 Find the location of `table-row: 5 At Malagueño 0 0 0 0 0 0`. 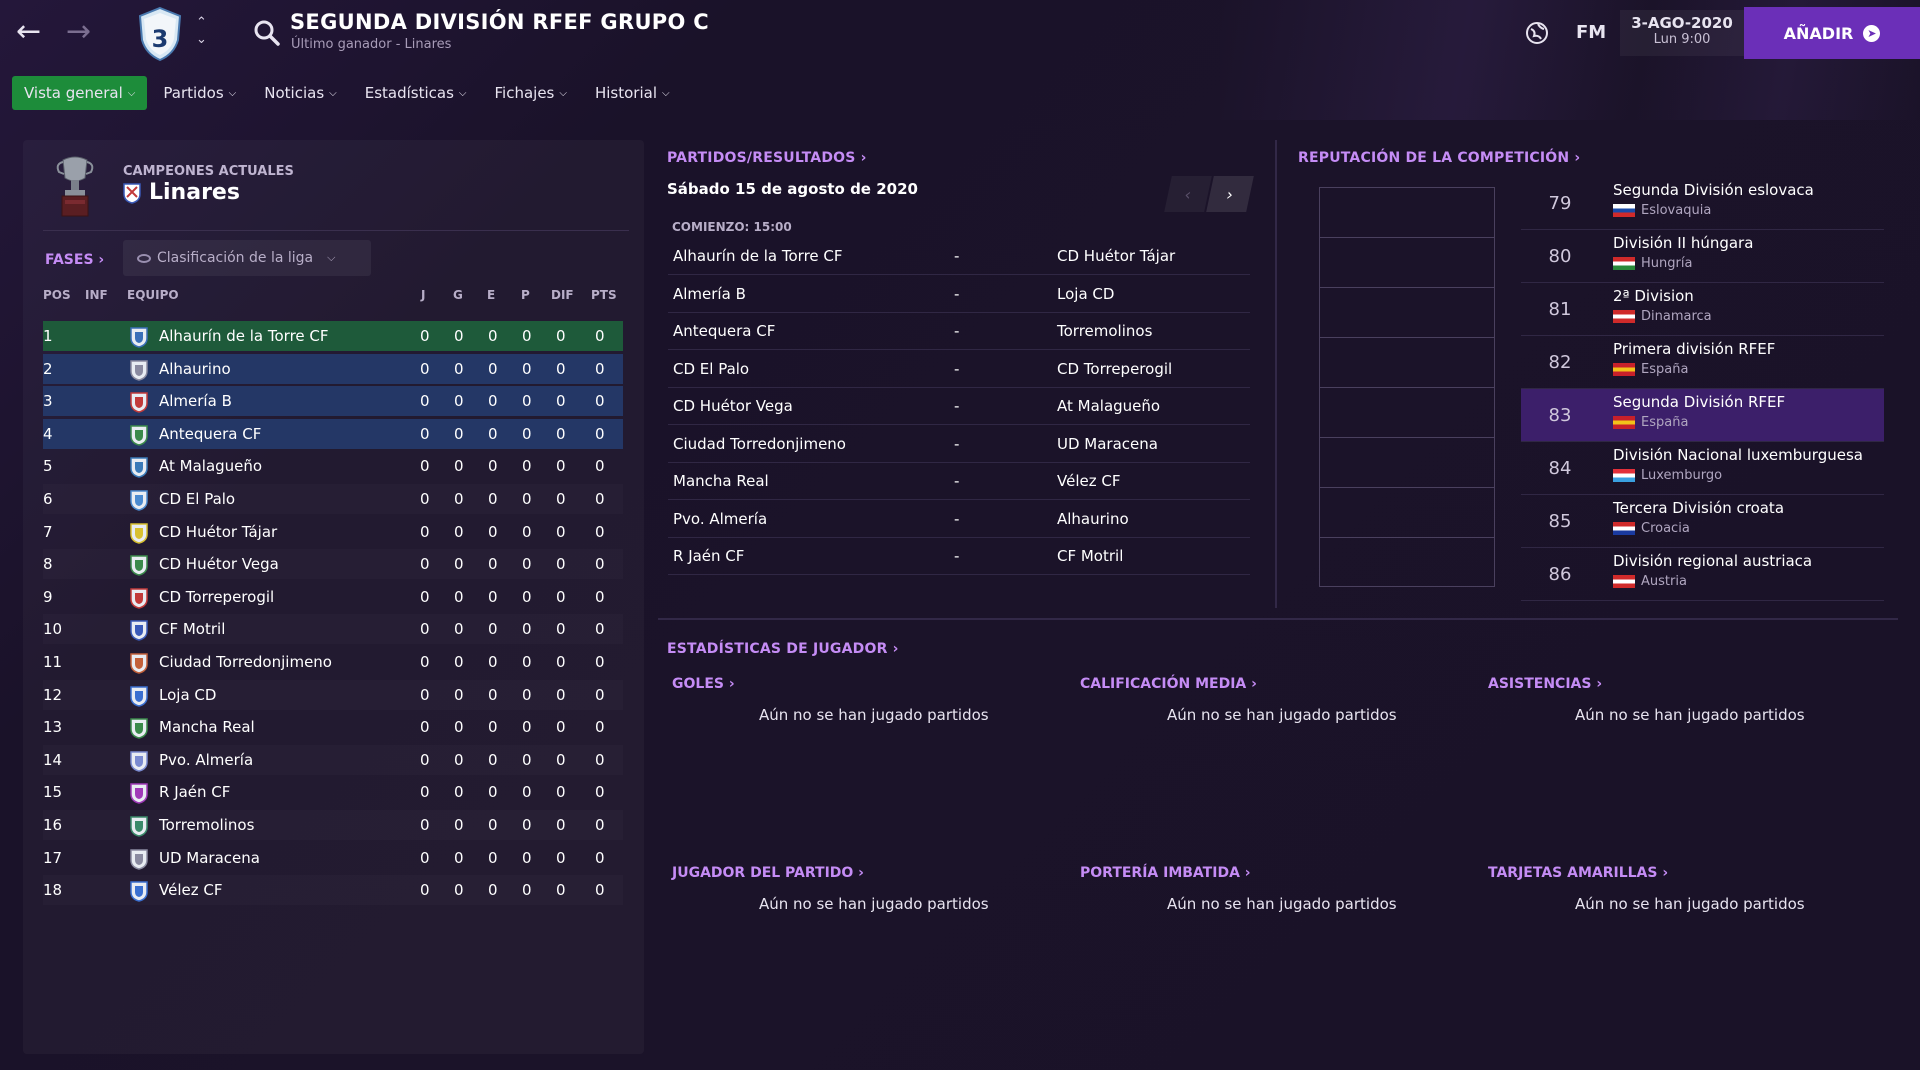

table-row: 5 At Malagueño 0 0 0 0 0 0 is located at coordinates (333, 466).